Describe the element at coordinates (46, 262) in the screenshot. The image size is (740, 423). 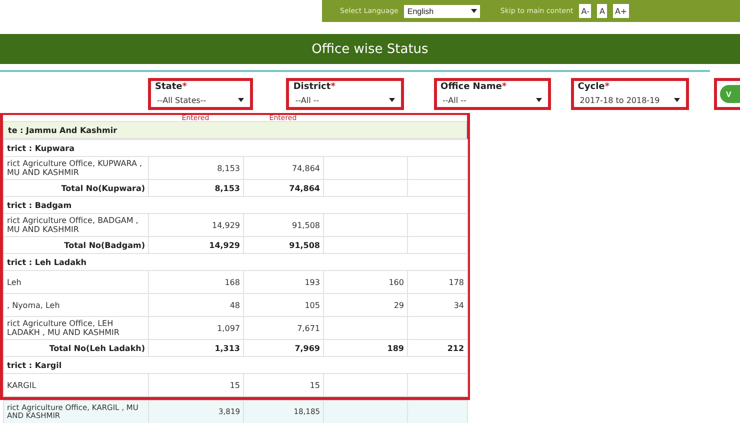
I see `district-heading: trict : Leh Ladakh` at that location.